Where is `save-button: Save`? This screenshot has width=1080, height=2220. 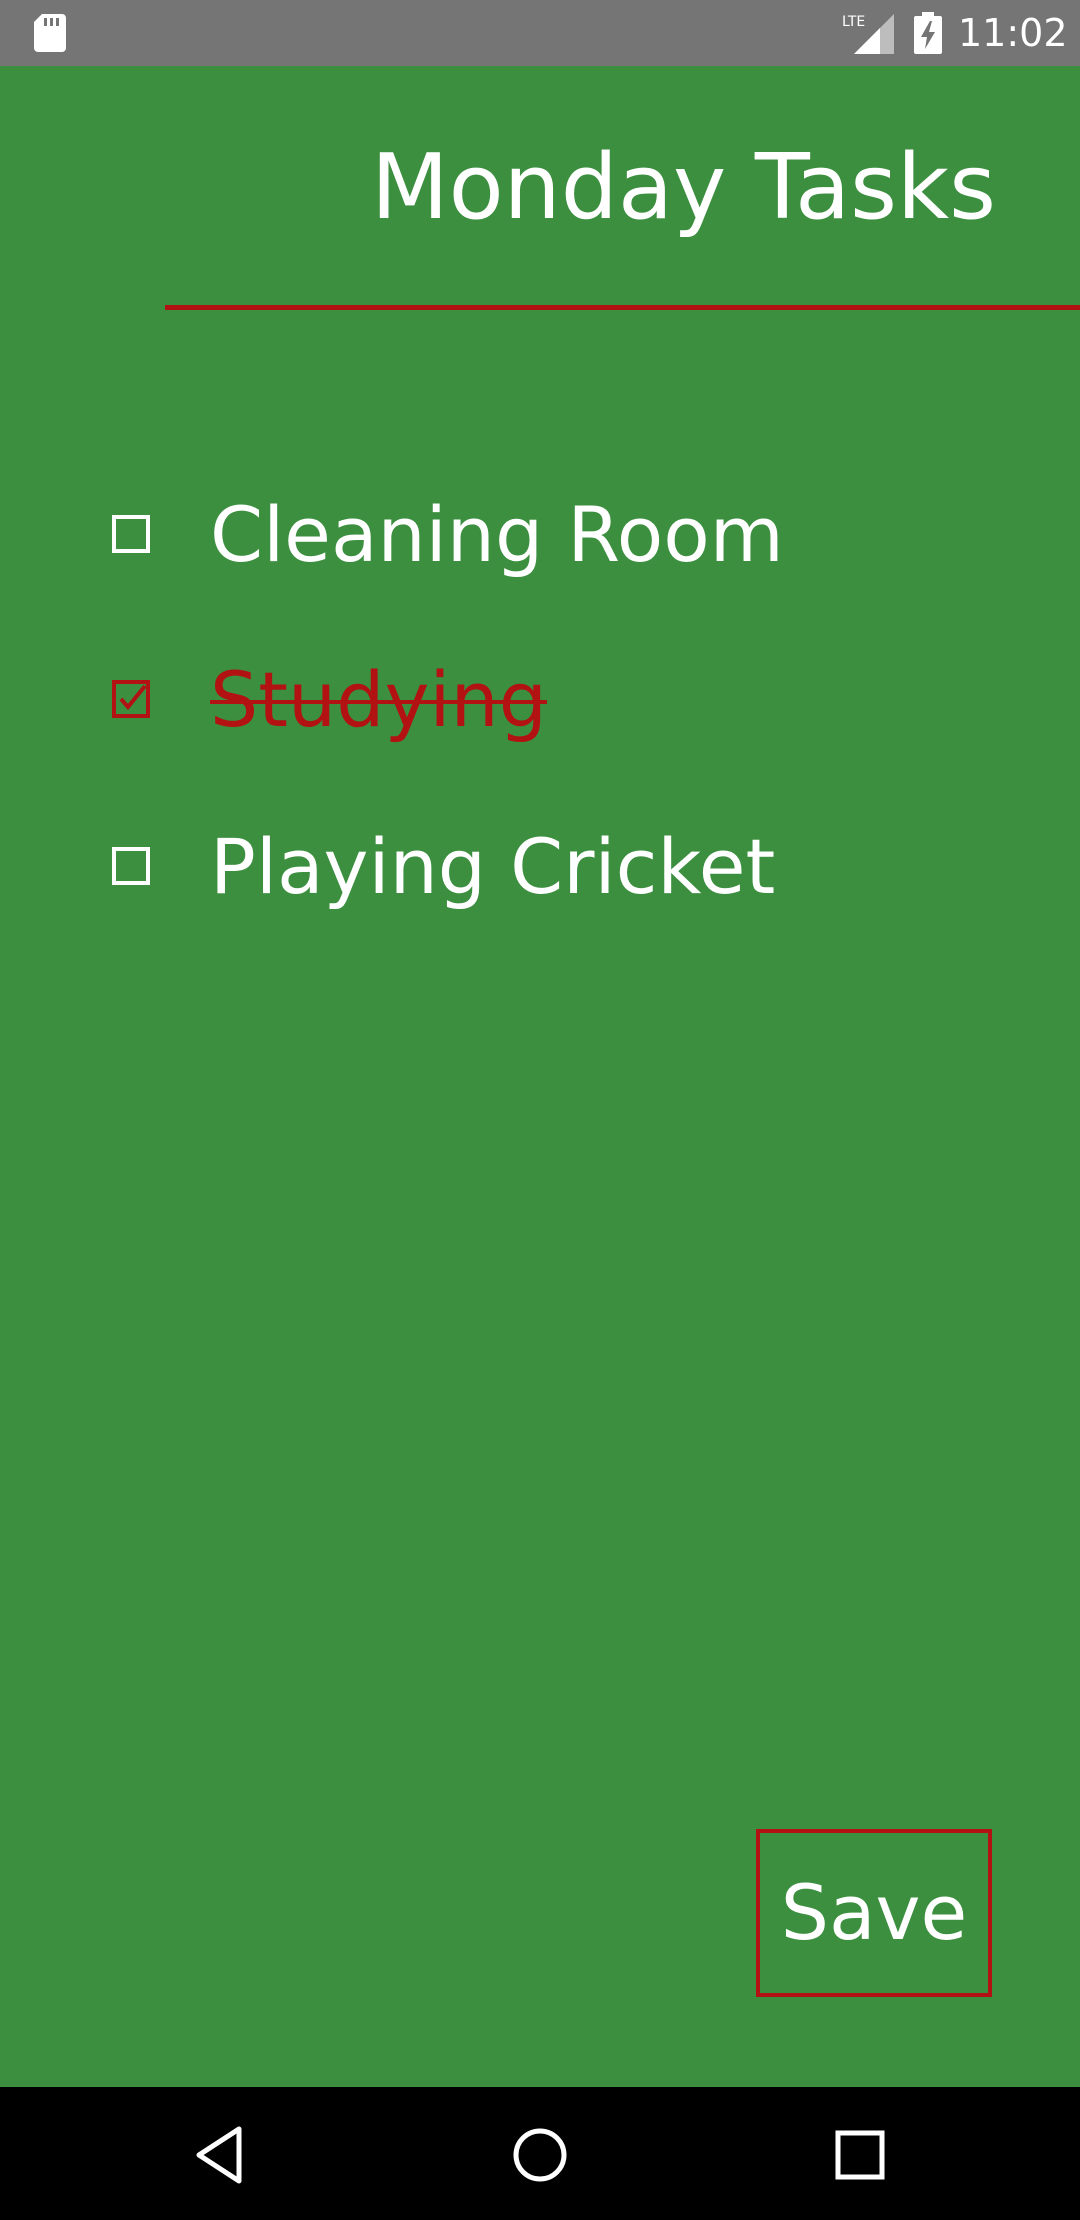 save-button: Save is located at coordinates (874, 1913).